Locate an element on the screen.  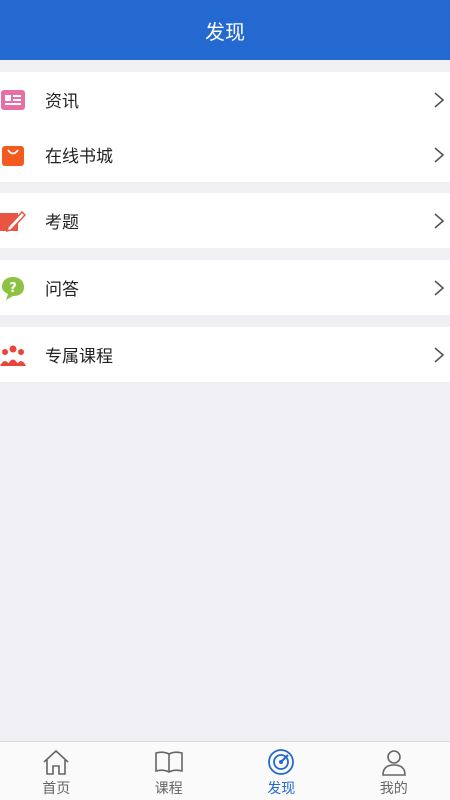
user-icon is located at coordinates (393, 763).